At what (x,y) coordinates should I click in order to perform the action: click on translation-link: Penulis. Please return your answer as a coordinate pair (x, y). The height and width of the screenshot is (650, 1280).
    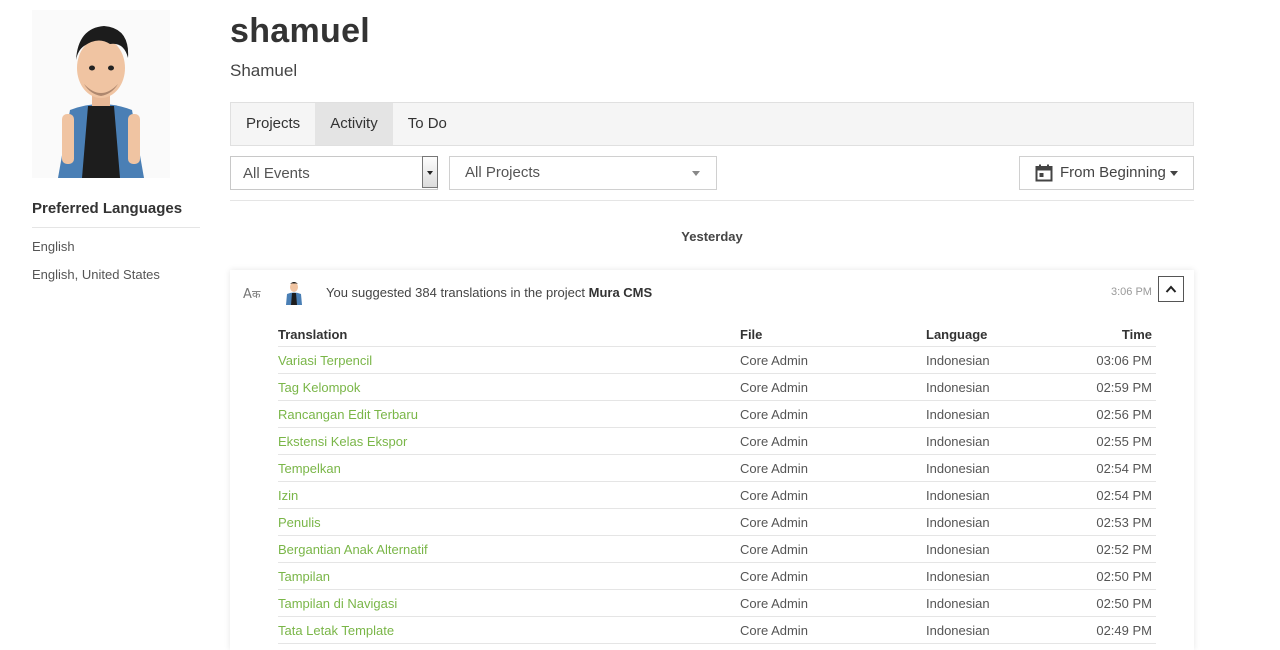
    Looking at the image, I should click on (509, 522).